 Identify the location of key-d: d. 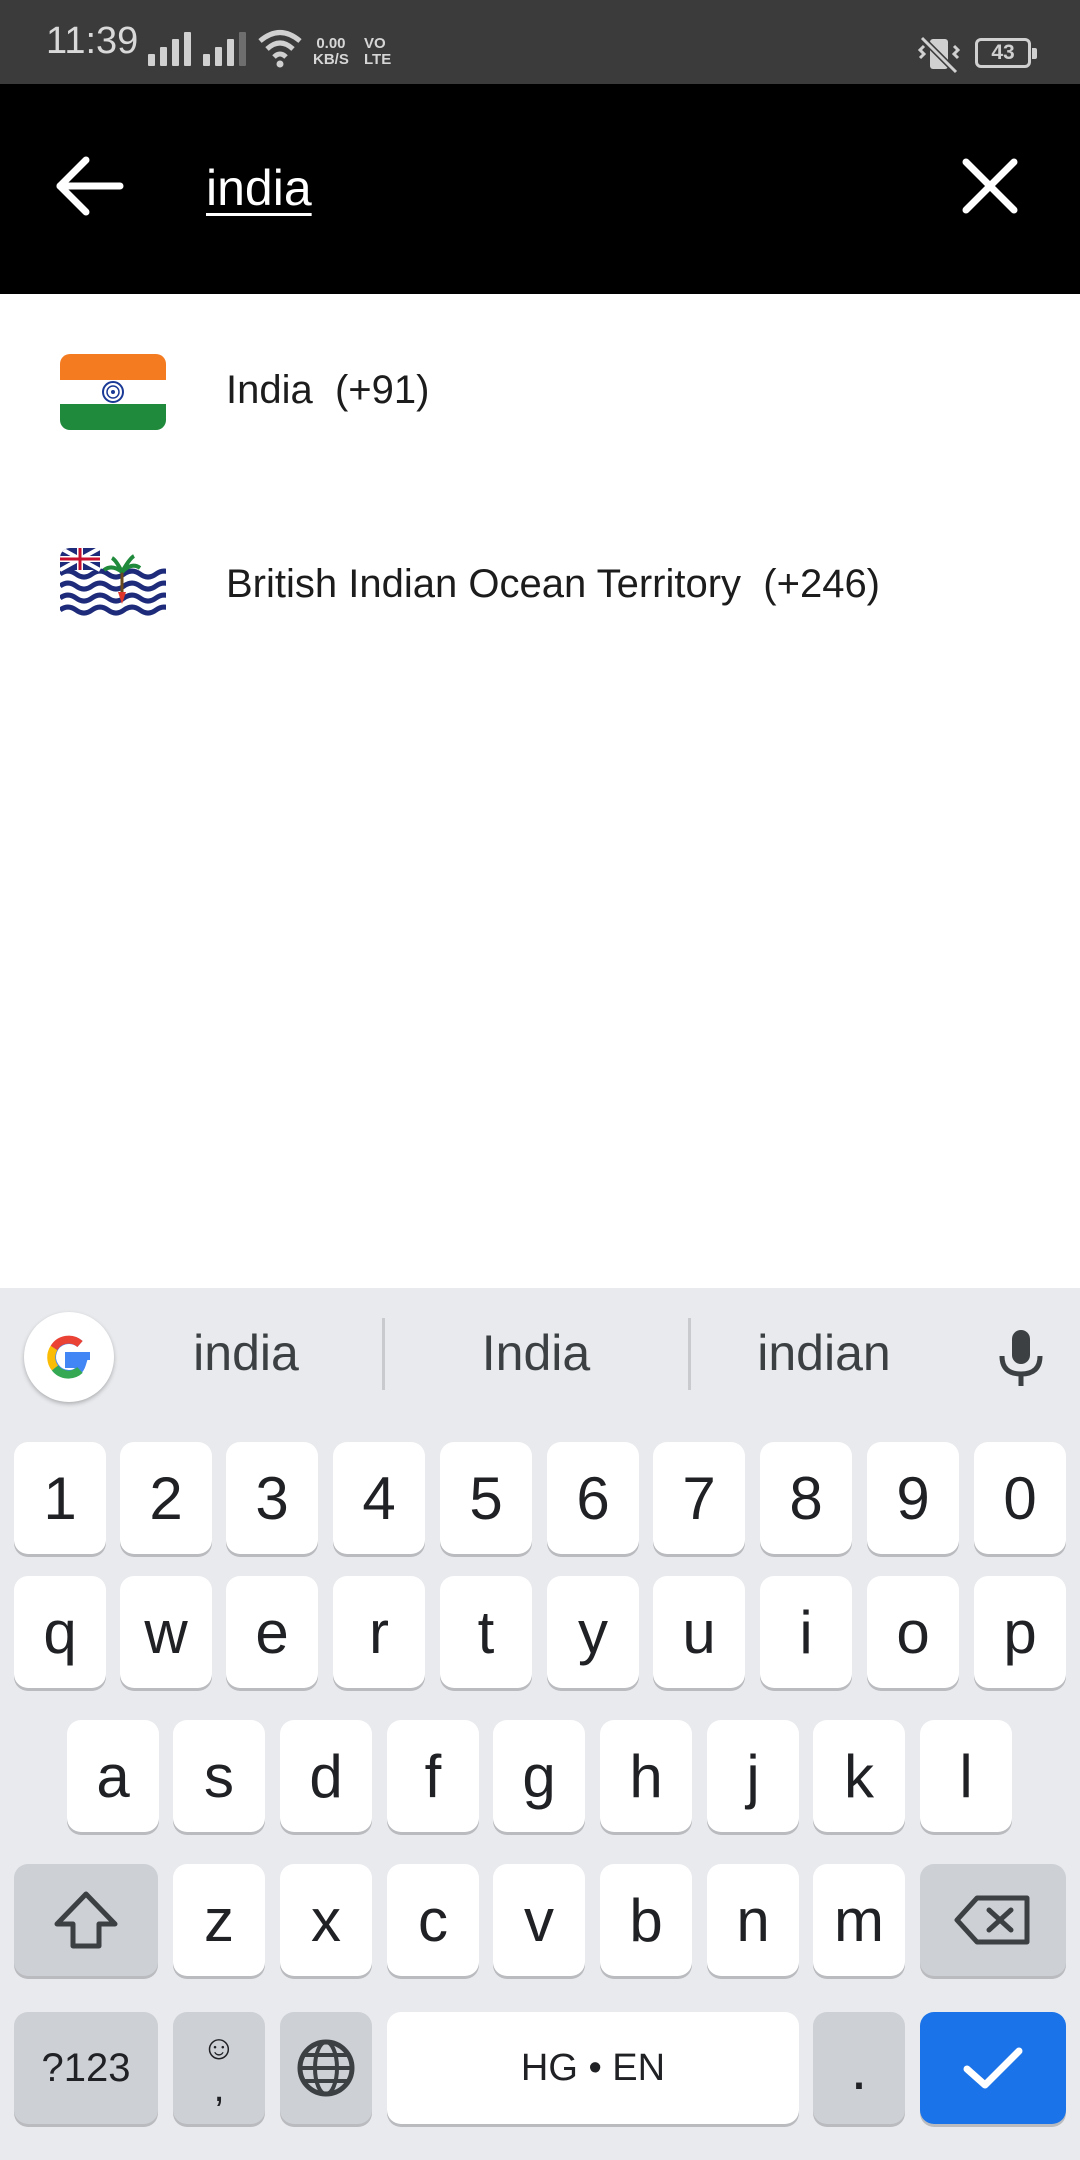
(326, 1776).